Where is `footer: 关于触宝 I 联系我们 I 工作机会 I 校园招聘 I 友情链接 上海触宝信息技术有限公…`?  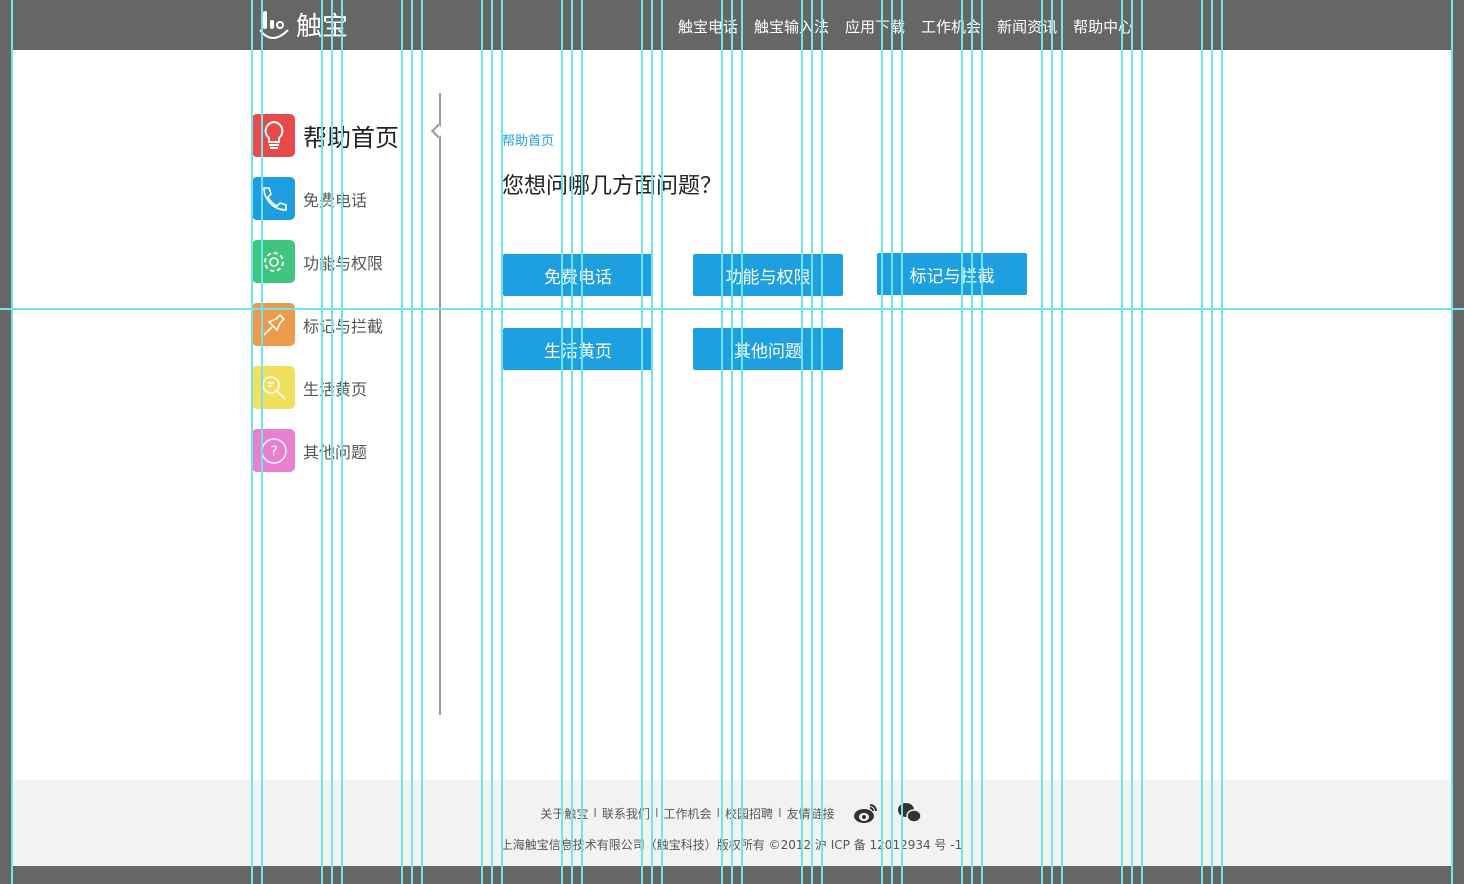 footer: 关于触宝 I 联系我们 I 工作机会 I 校园招聘 I 友情链接 上海触宝信息技术有限公… is located at coordinates (731, 823).